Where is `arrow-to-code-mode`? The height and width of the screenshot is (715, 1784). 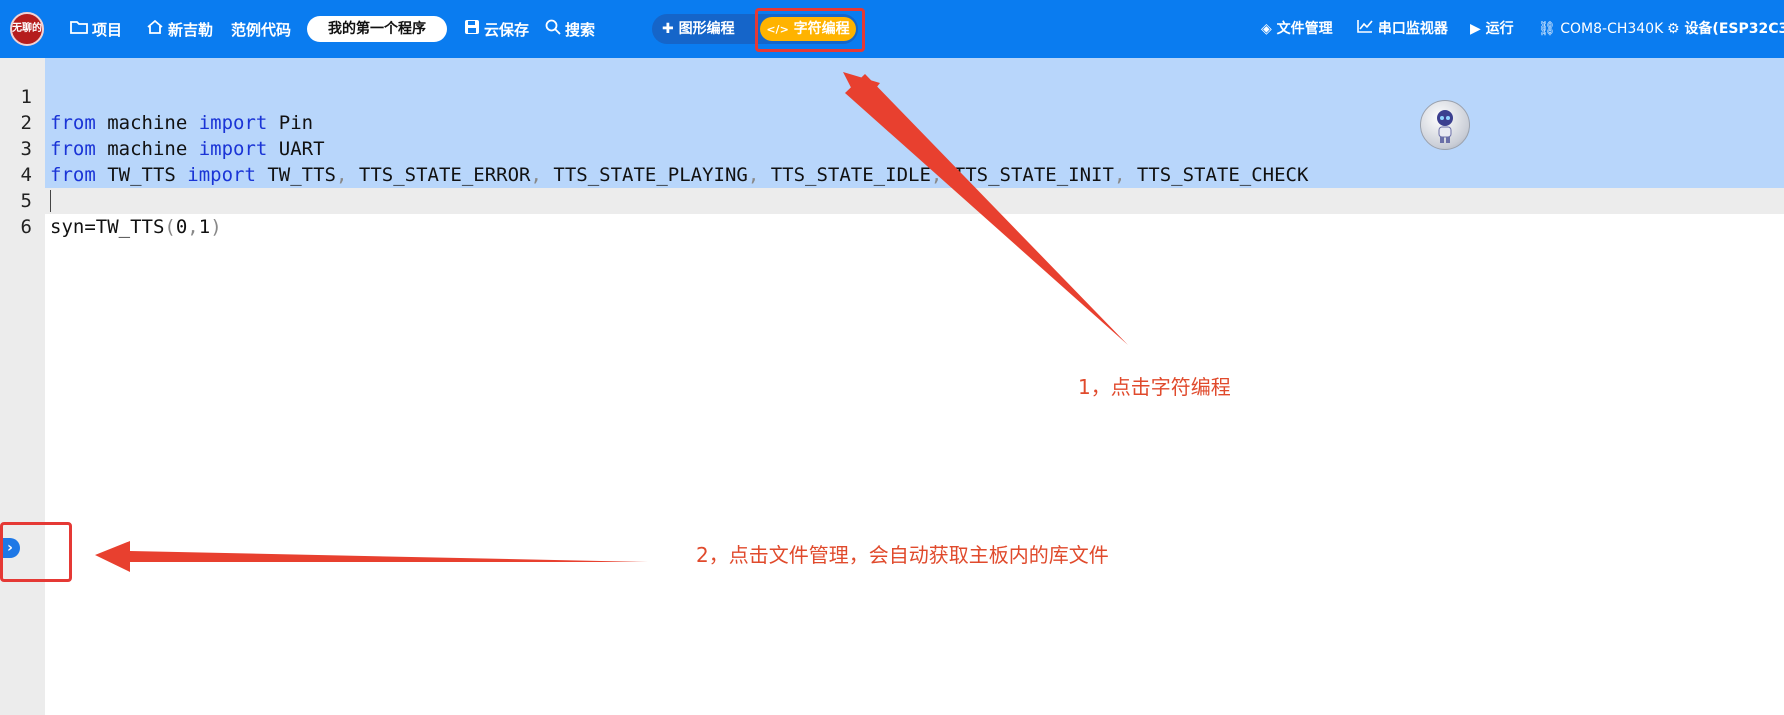 arrow-to-code-mode is located at coordinates (986, 209).